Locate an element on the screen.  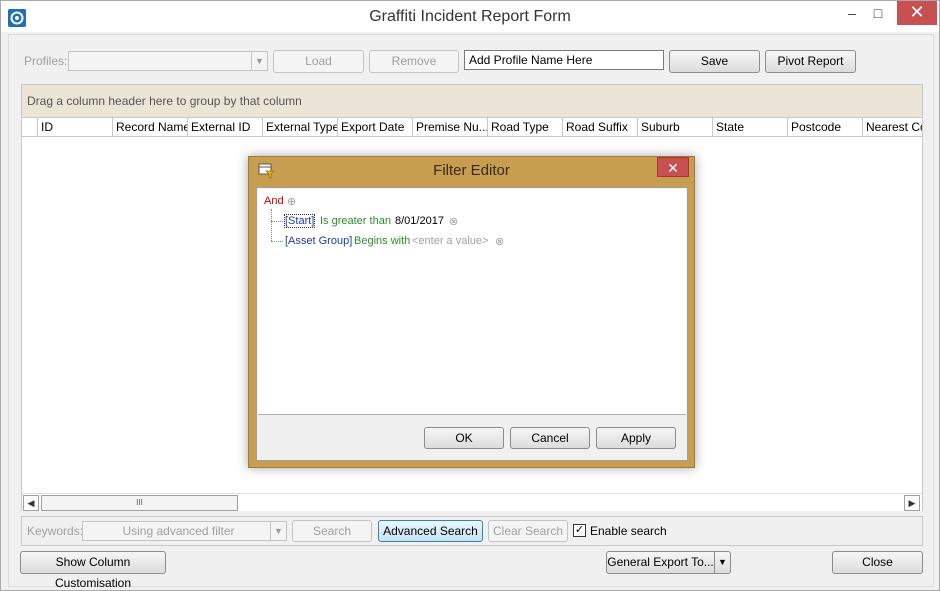
group-operator: And is located at coordinates (274, 201).